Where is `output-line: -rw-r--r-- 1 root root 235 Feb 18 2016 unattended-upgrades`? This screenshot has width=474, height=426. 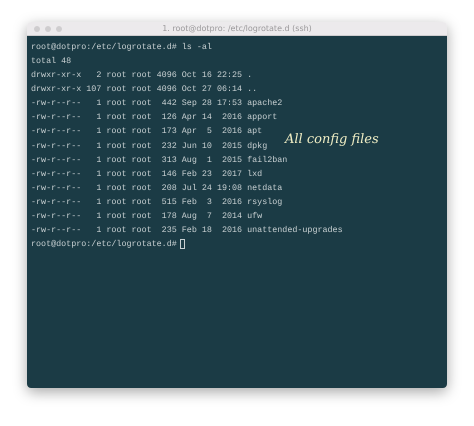
output-line: -rw-r--r-- 1 root root 235 Feb 18 2016 unattended-upgrades is located at coordinates (187, 231).